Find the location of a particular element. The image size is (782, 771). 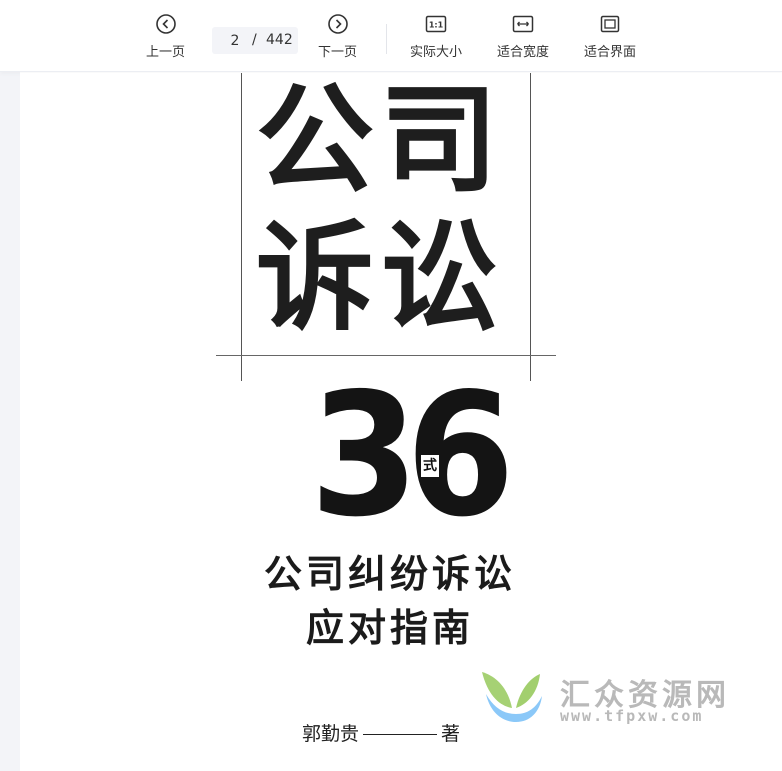

frame-line-left is located at coordinates (241, 227).